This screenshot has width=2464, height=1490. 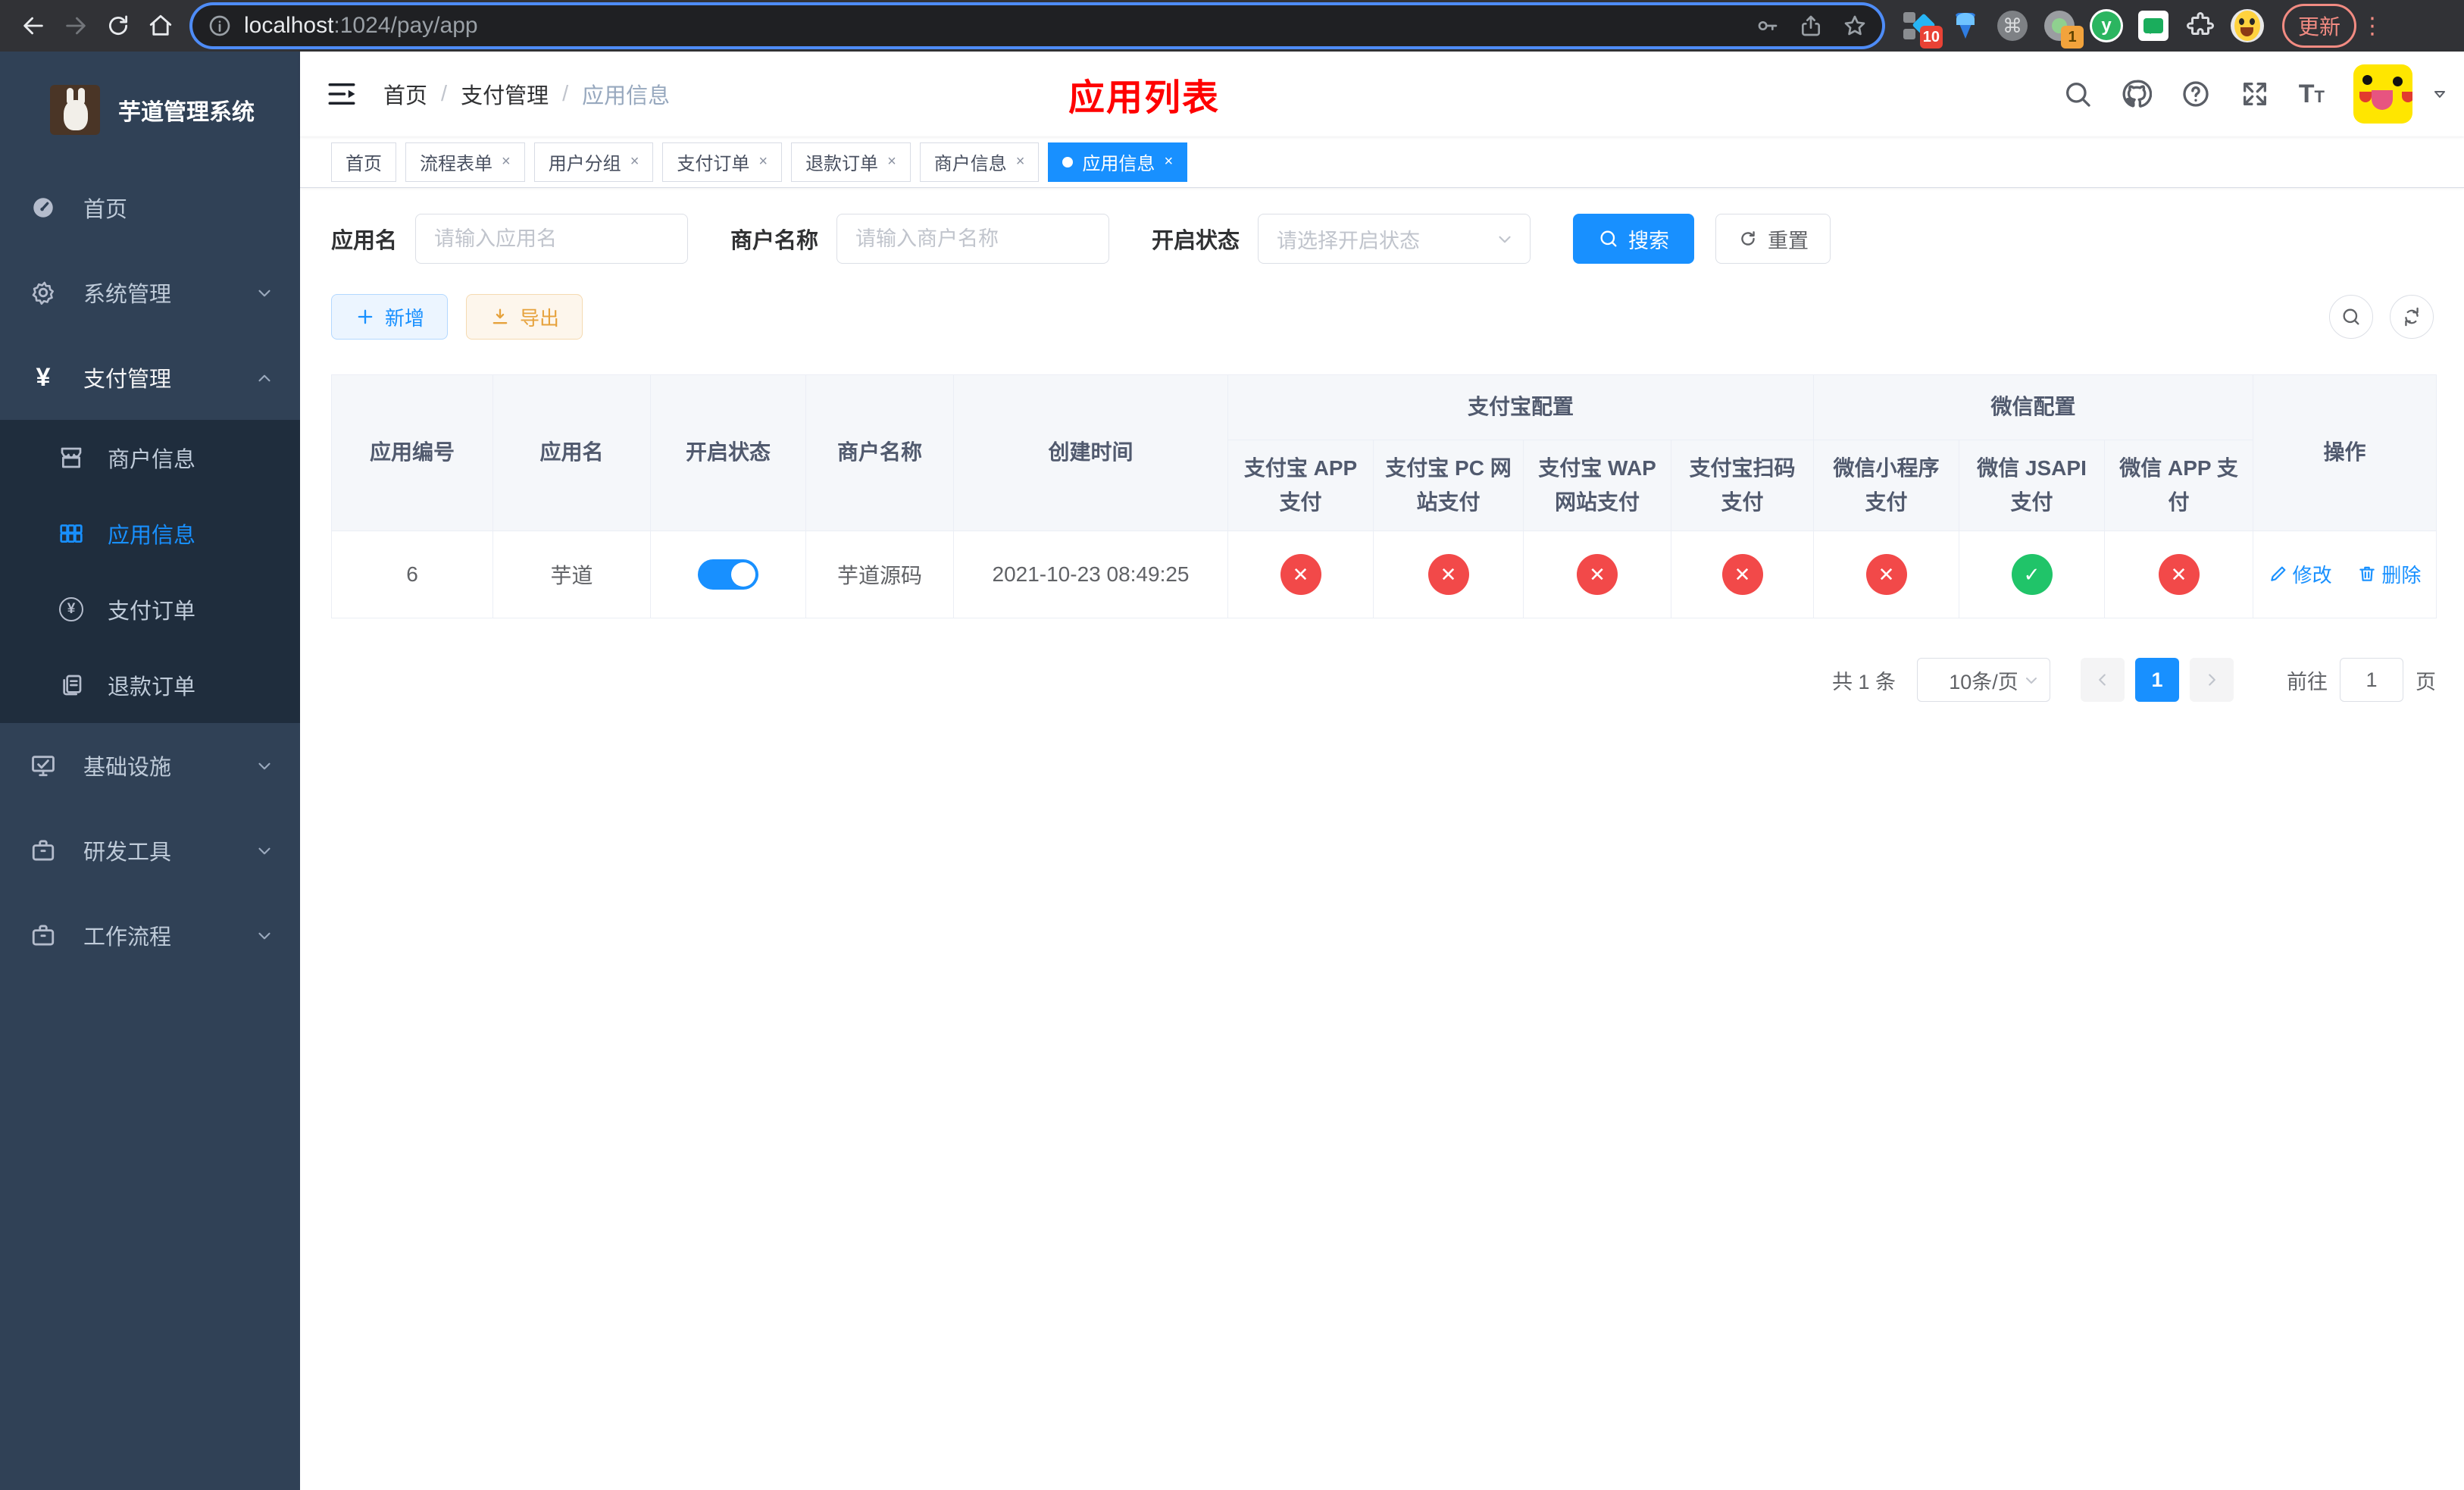 I want to click on app-name-input, so click(x=552, y=239).